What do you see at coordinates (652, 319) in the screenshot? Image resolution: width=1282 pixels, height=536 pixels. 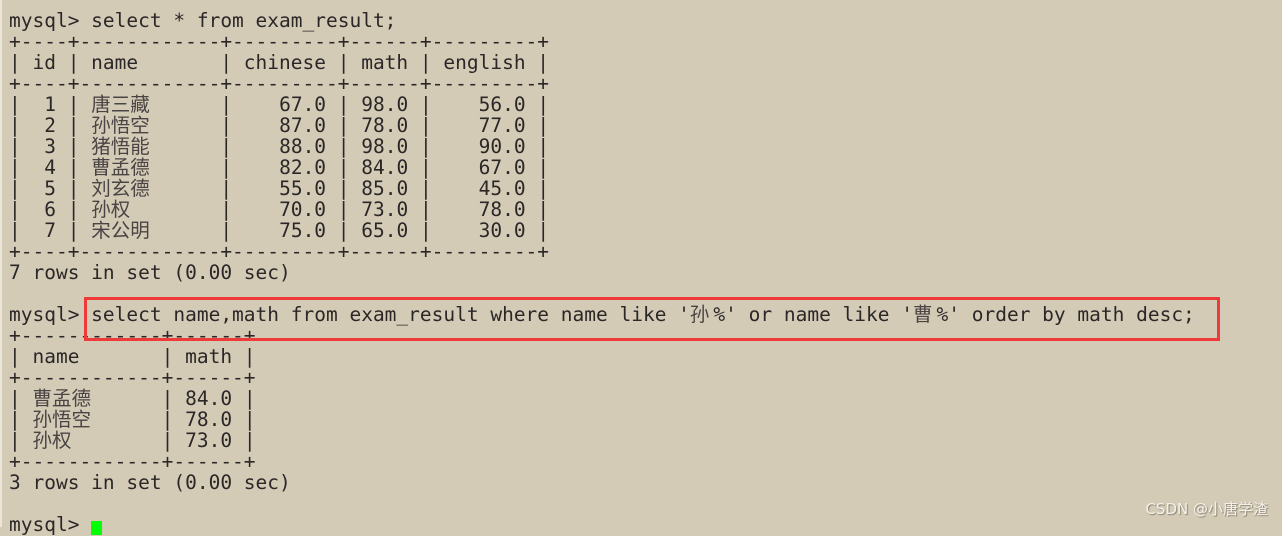 I see `highlight-box` at bounding box center [652, 319].